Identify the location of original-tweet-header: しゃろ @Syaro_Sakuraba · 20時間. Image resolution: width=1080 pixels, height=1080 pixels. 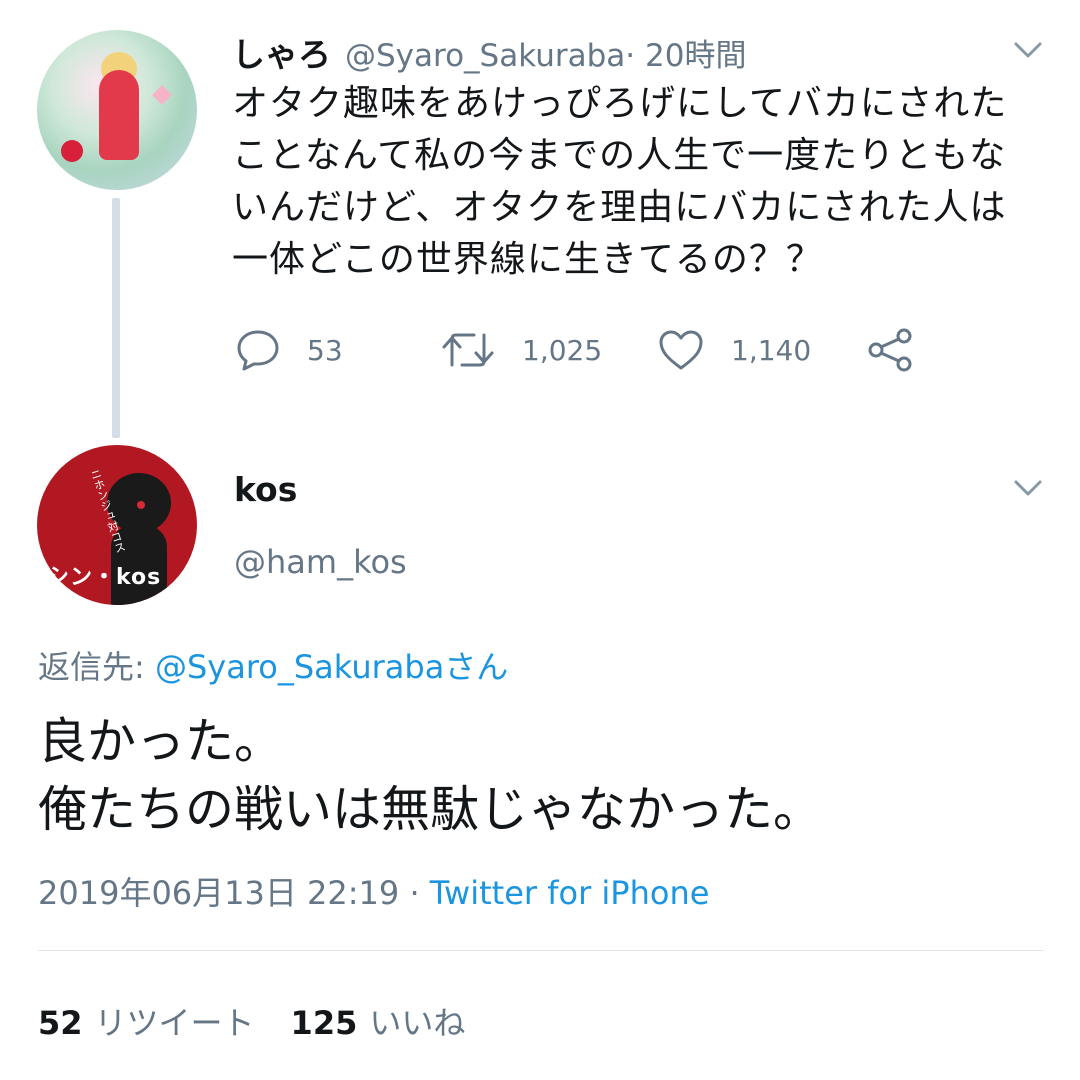
(489, 51).